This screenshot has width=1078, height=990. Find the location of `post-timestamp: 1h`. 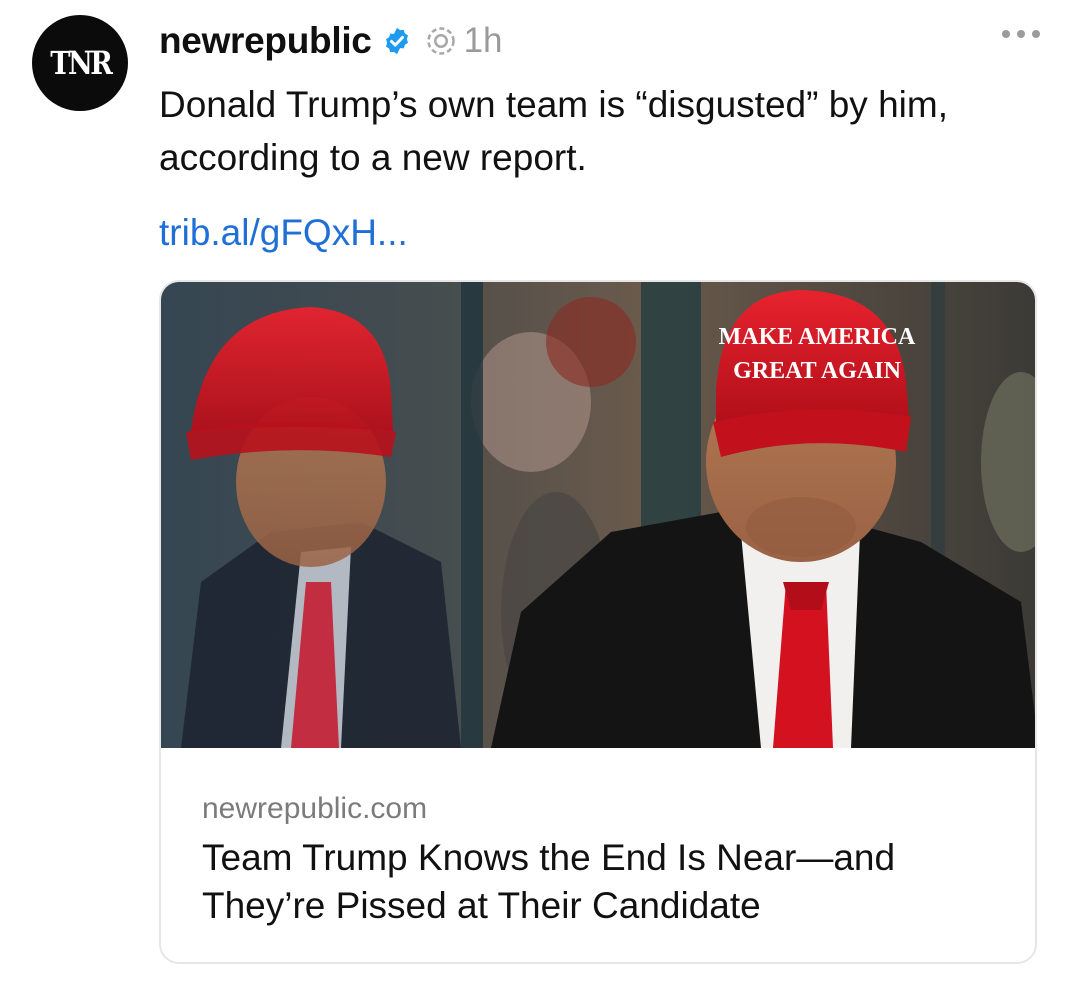

post-timestamp: 1h is located at coordinates (483, 40).